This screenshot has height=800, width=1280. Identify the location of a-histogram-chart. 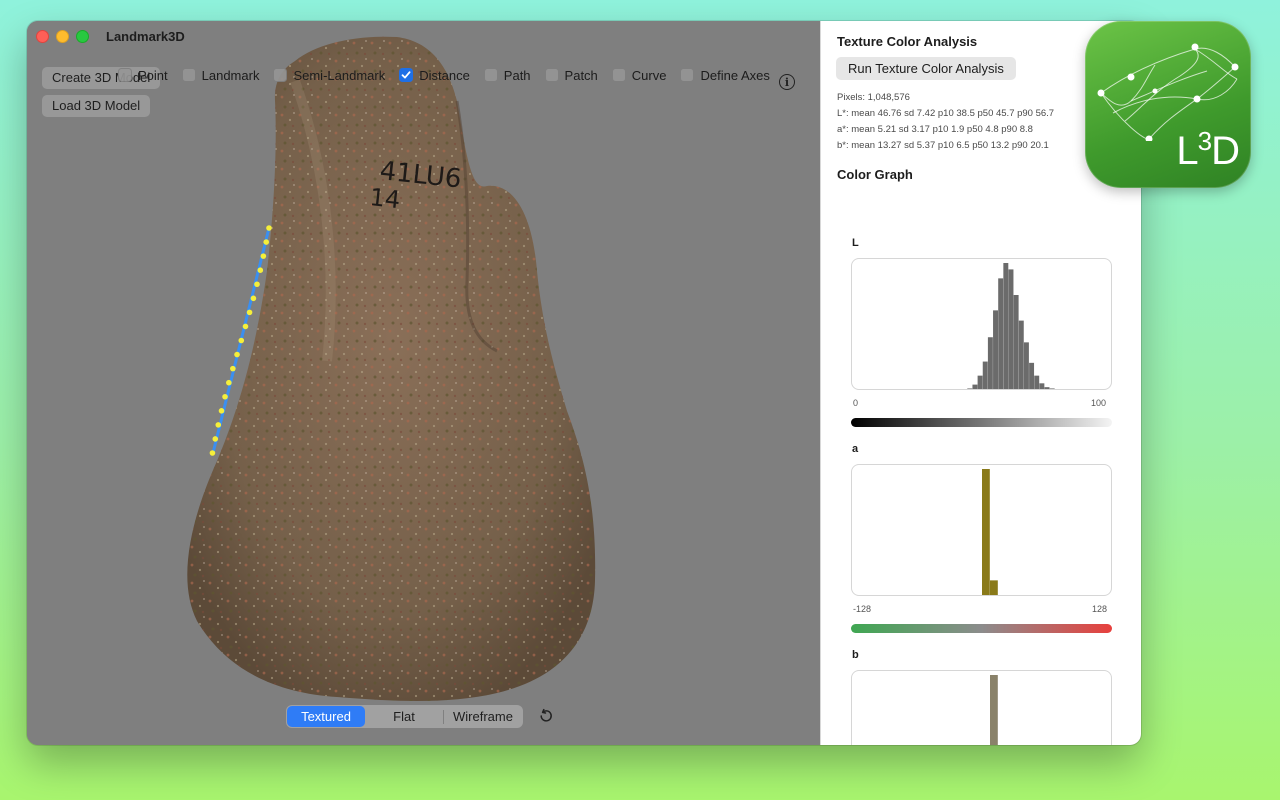
(990, 532).